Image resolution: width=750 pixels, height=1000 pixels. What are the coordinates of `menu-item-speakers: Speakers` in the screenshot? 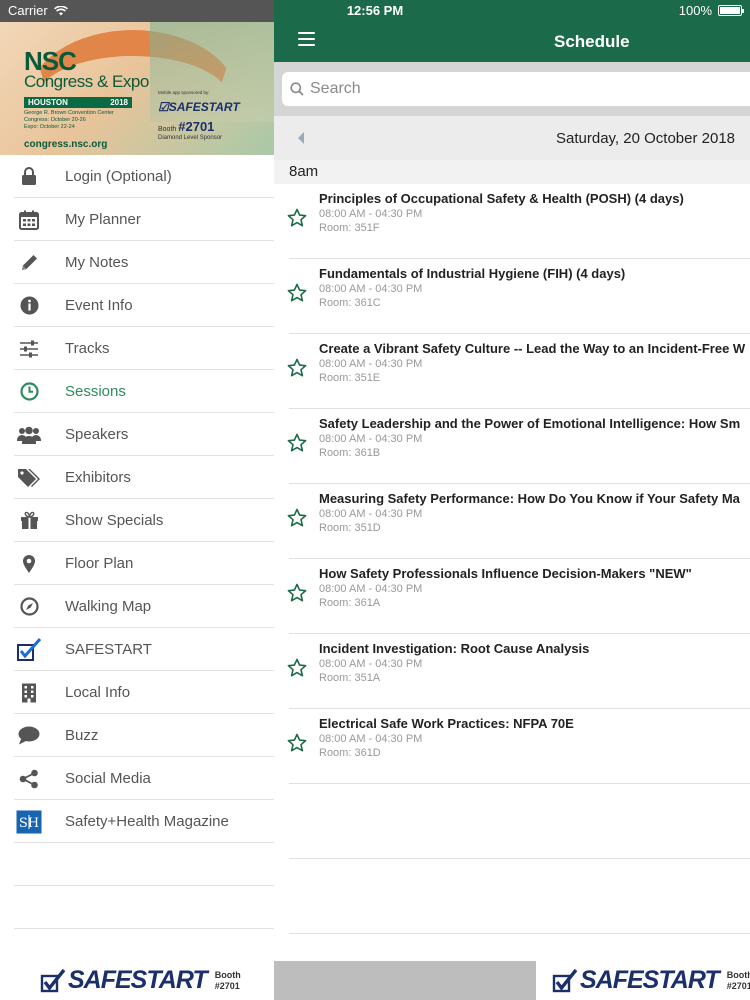 It's located at (137, 434).